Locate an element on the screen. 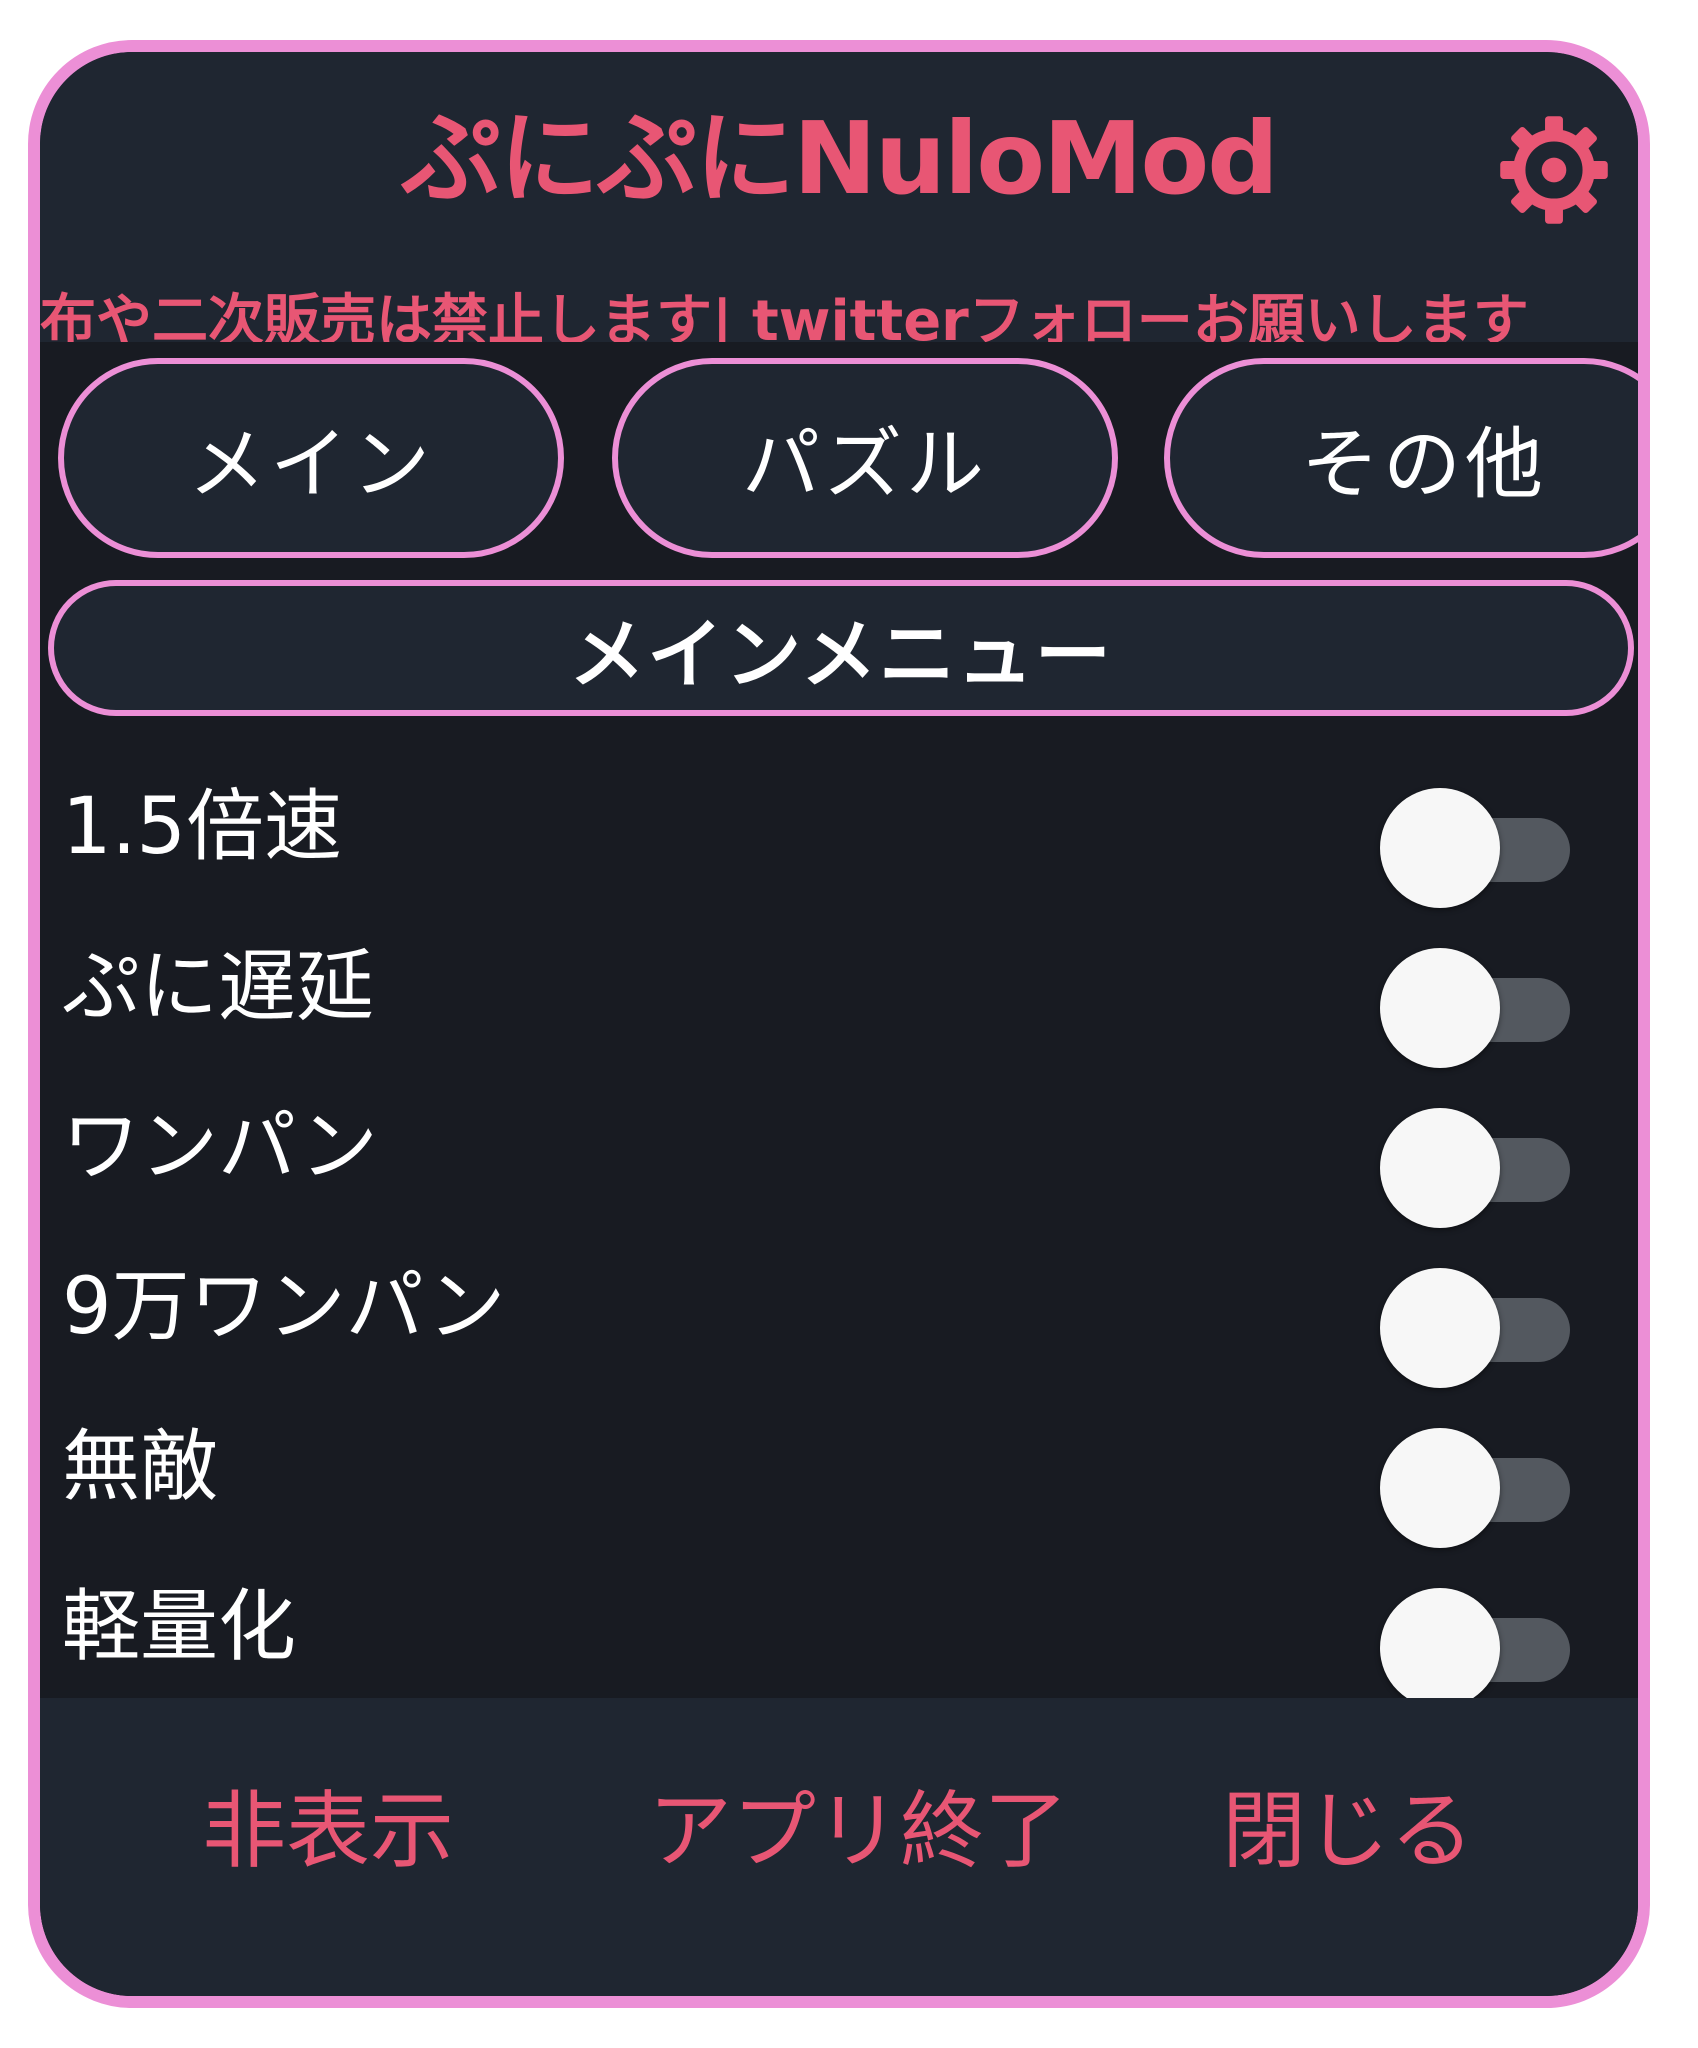 The width and height of the screenshot is (1698, 2048). toggle-label: 1.5倍速 is located at coordinates (202, 827).